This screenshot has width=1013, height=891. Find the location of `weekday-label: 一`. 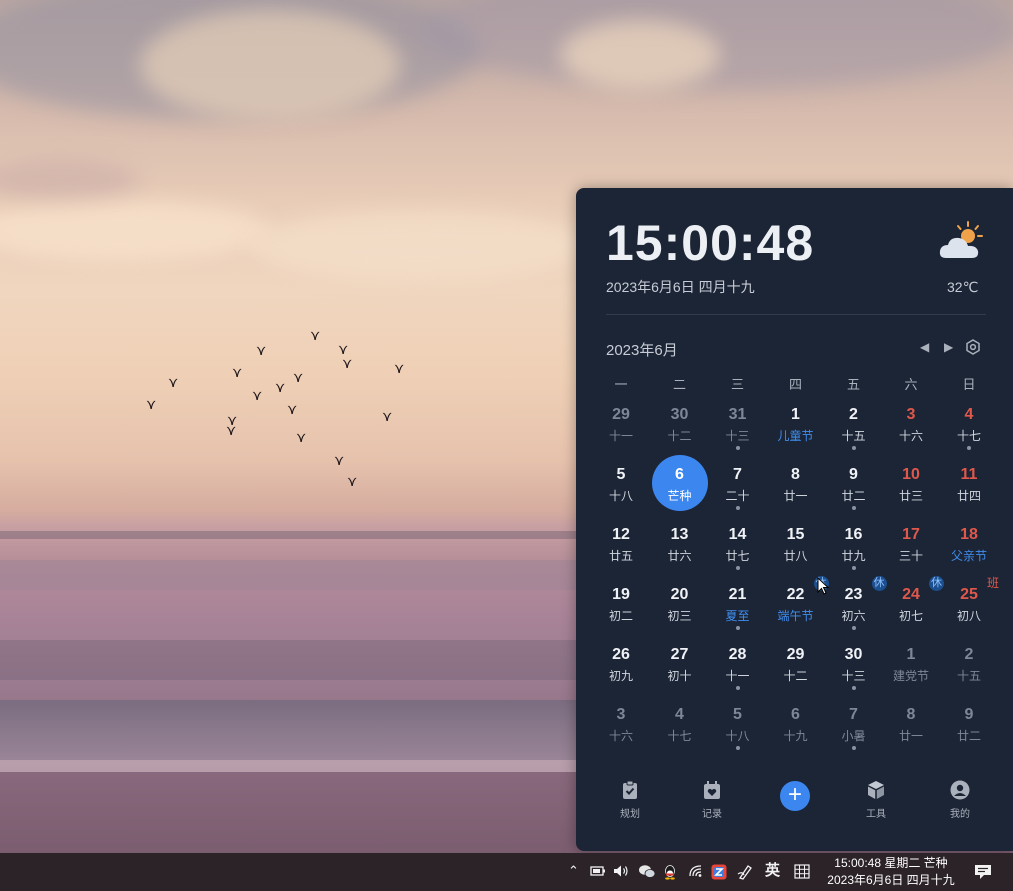

weekday-label: 一 is located at coordinates (621, 384).